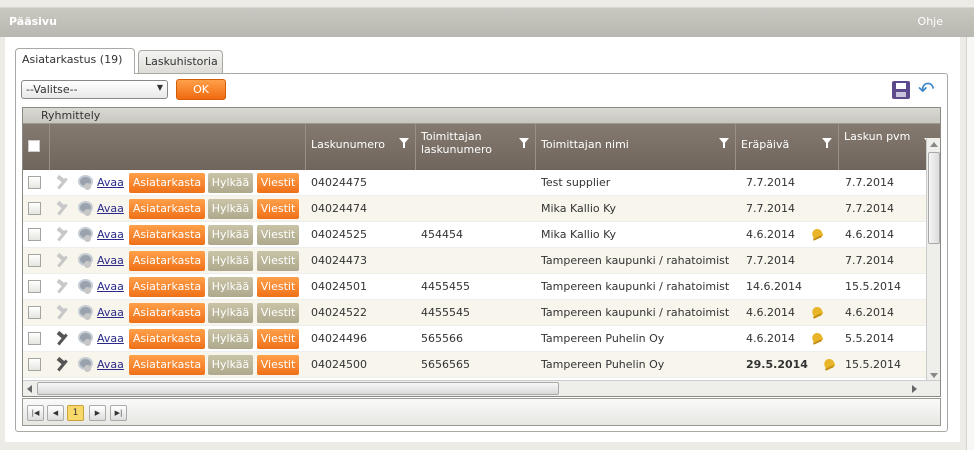 The image size is (974, 450). What do you see at coordinates (774, 286) in the screenshot?
I see `cell-due-date: 14.6.2014` at bounding box center [774, 286].